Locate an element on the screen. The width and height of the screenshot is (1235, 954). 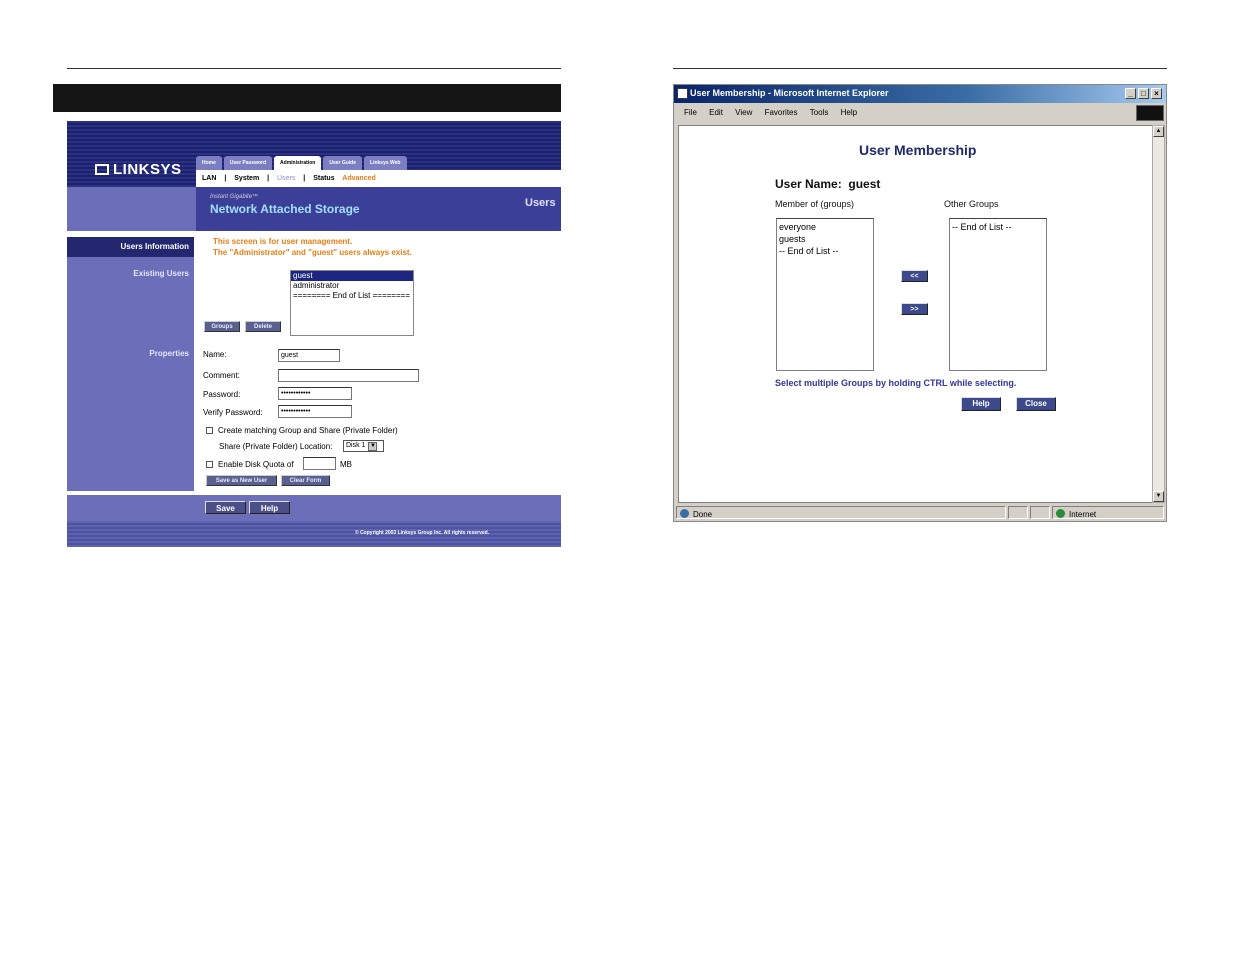
password-field: •••••••••••• is located at coordinates (315, 393).